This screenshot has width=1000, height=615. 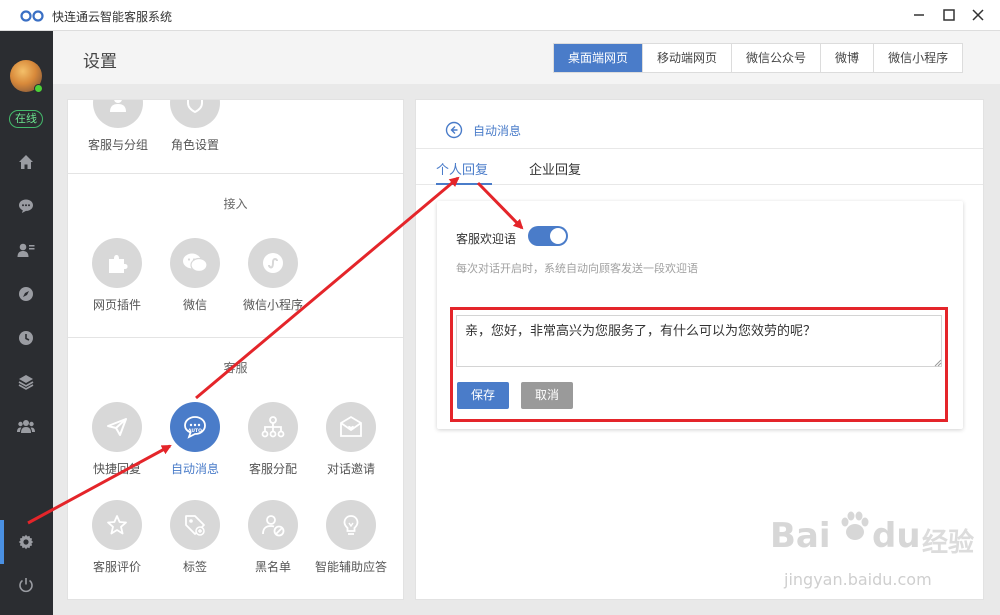 I want to click on maximize-icon, so click(x=949, y=15).